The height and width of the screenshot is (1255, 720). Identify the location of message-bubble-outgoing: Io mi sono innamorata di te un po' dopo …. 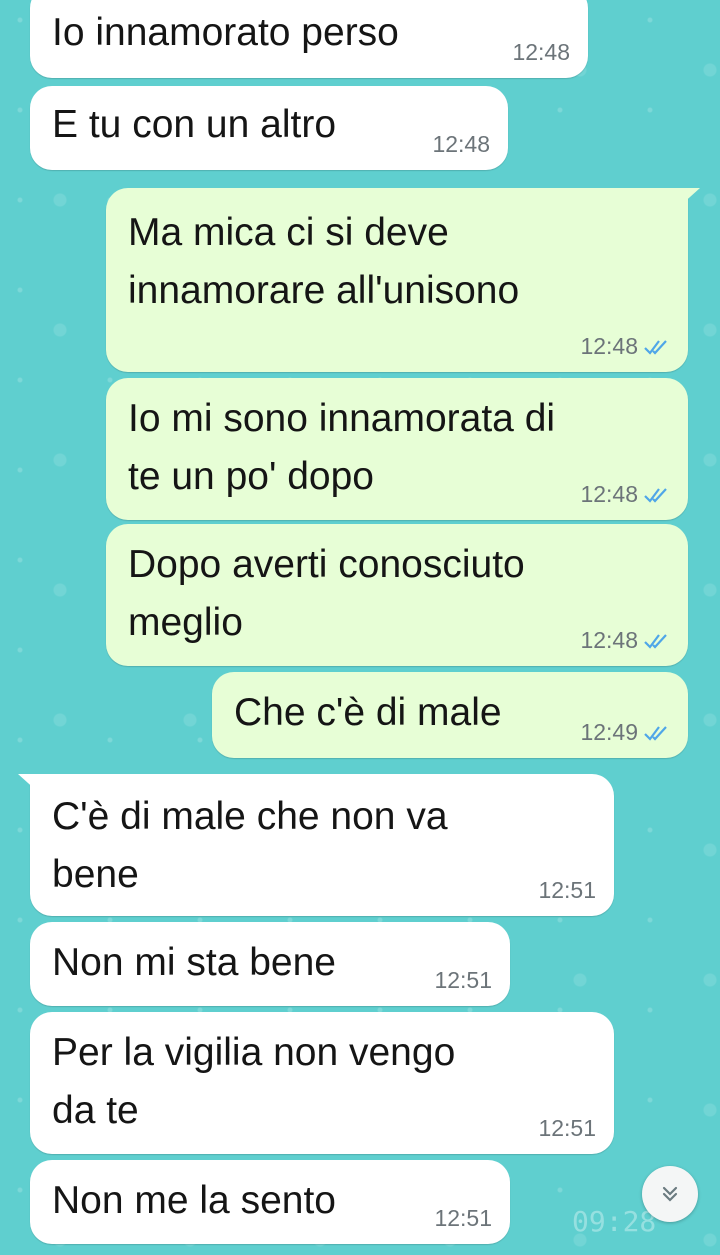
(397, 449).